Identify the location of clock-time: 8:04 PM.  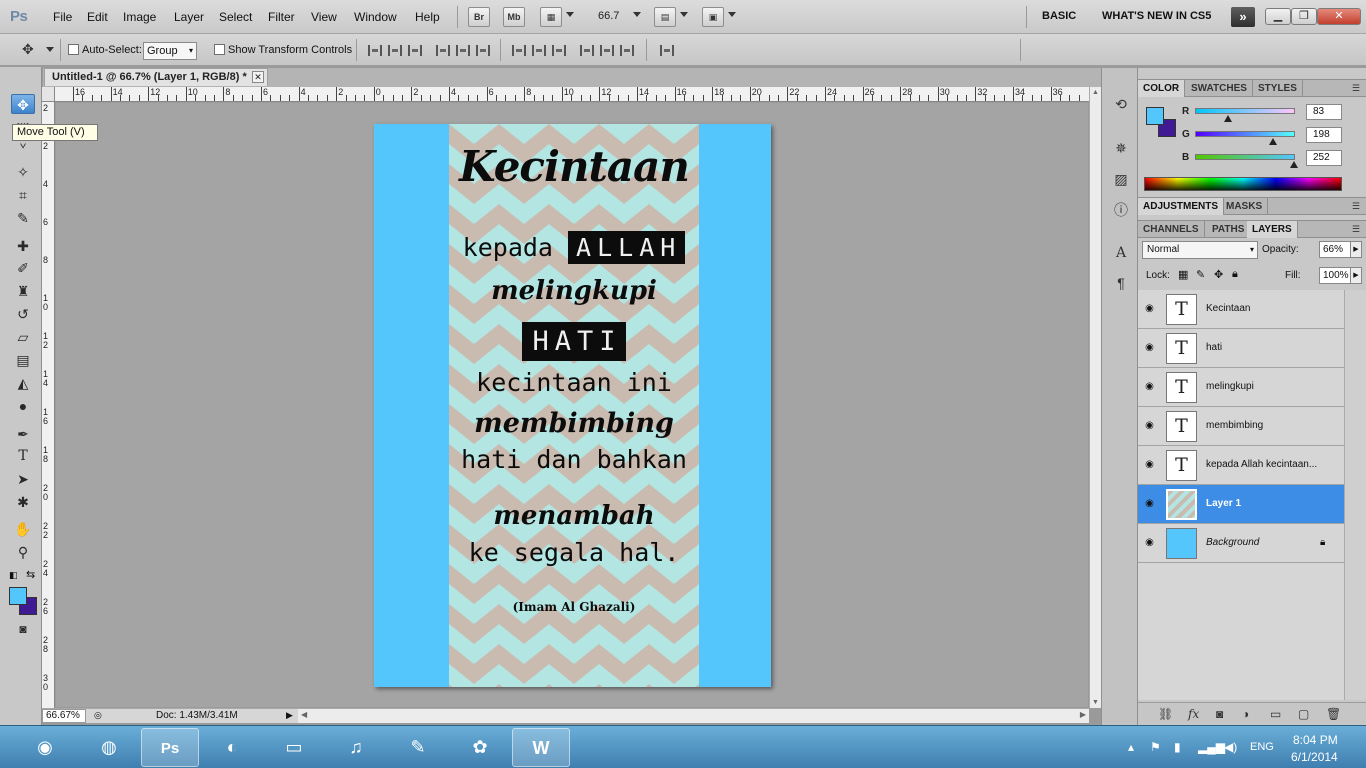
(1315, 740).